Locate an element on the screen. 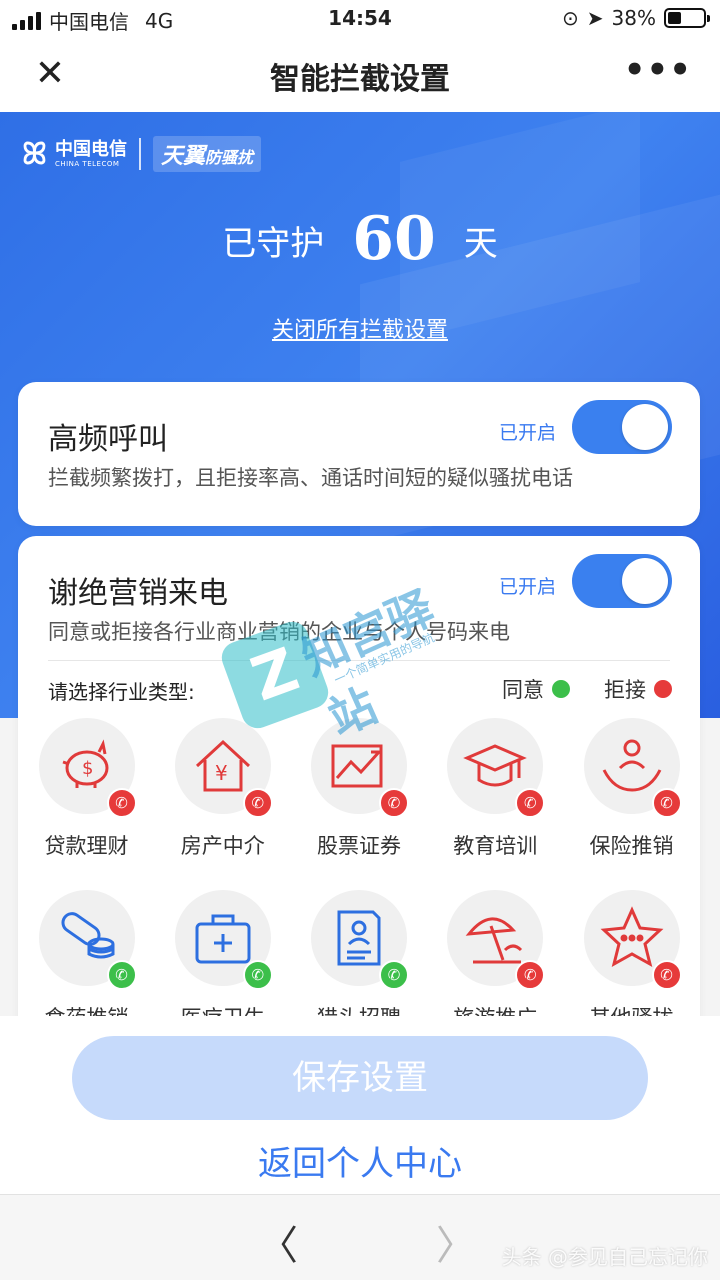 The height and width of the screenshot is (1280, 720). high-frequency-state: 已开启 is located at coordinates (527, 433).